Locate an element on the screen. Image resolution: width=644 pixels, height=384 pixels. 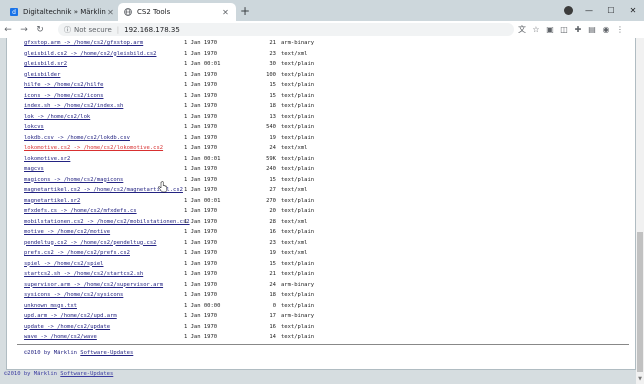
file-link: wave -> /home/cs2/wave is located at coordinates (60, 337).